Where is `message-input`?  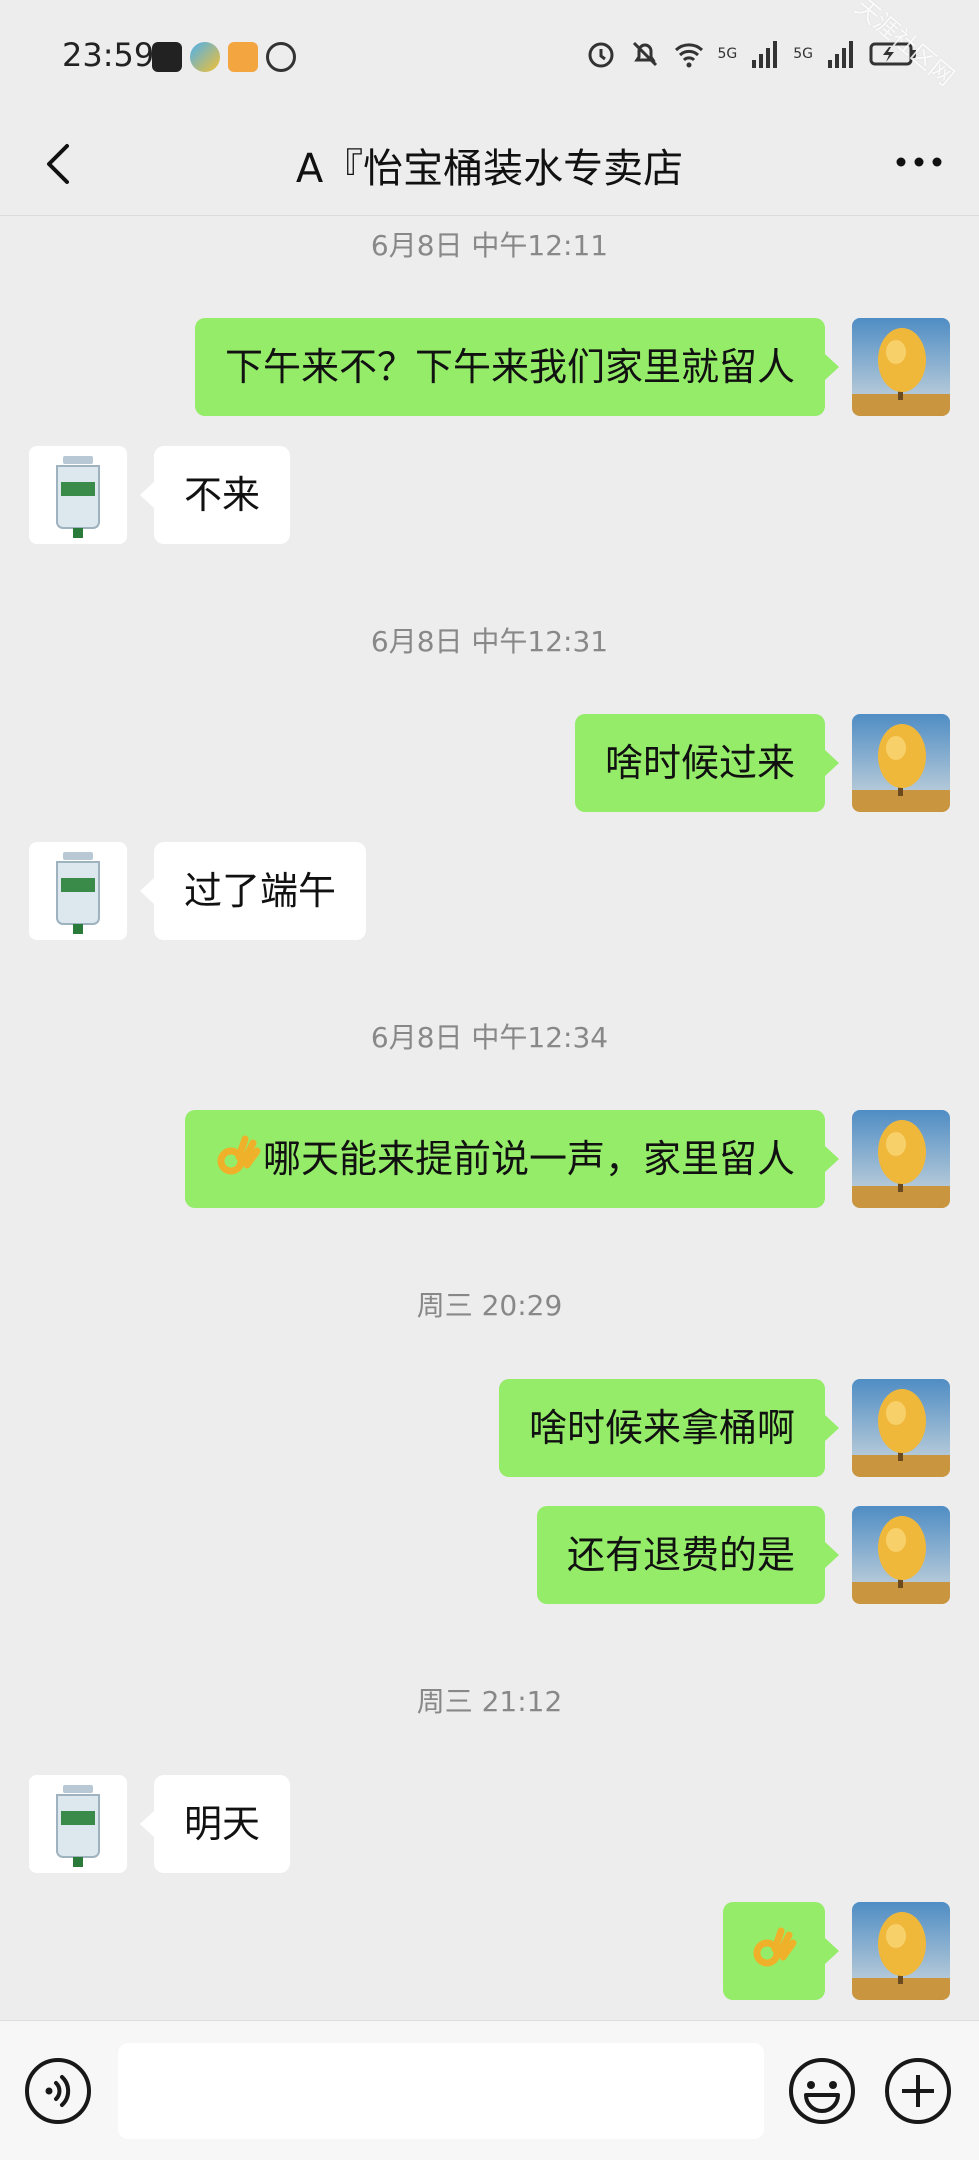
message-input is located at coordinates (441, 2091).